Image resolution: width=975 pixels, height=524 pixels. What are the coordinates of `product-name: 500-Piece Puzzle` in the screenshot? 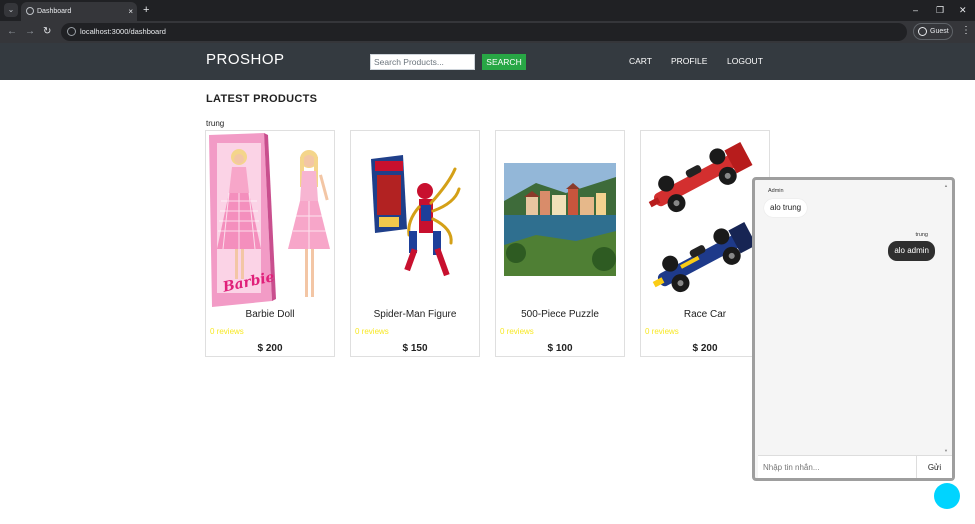 It's located at (560, 315).